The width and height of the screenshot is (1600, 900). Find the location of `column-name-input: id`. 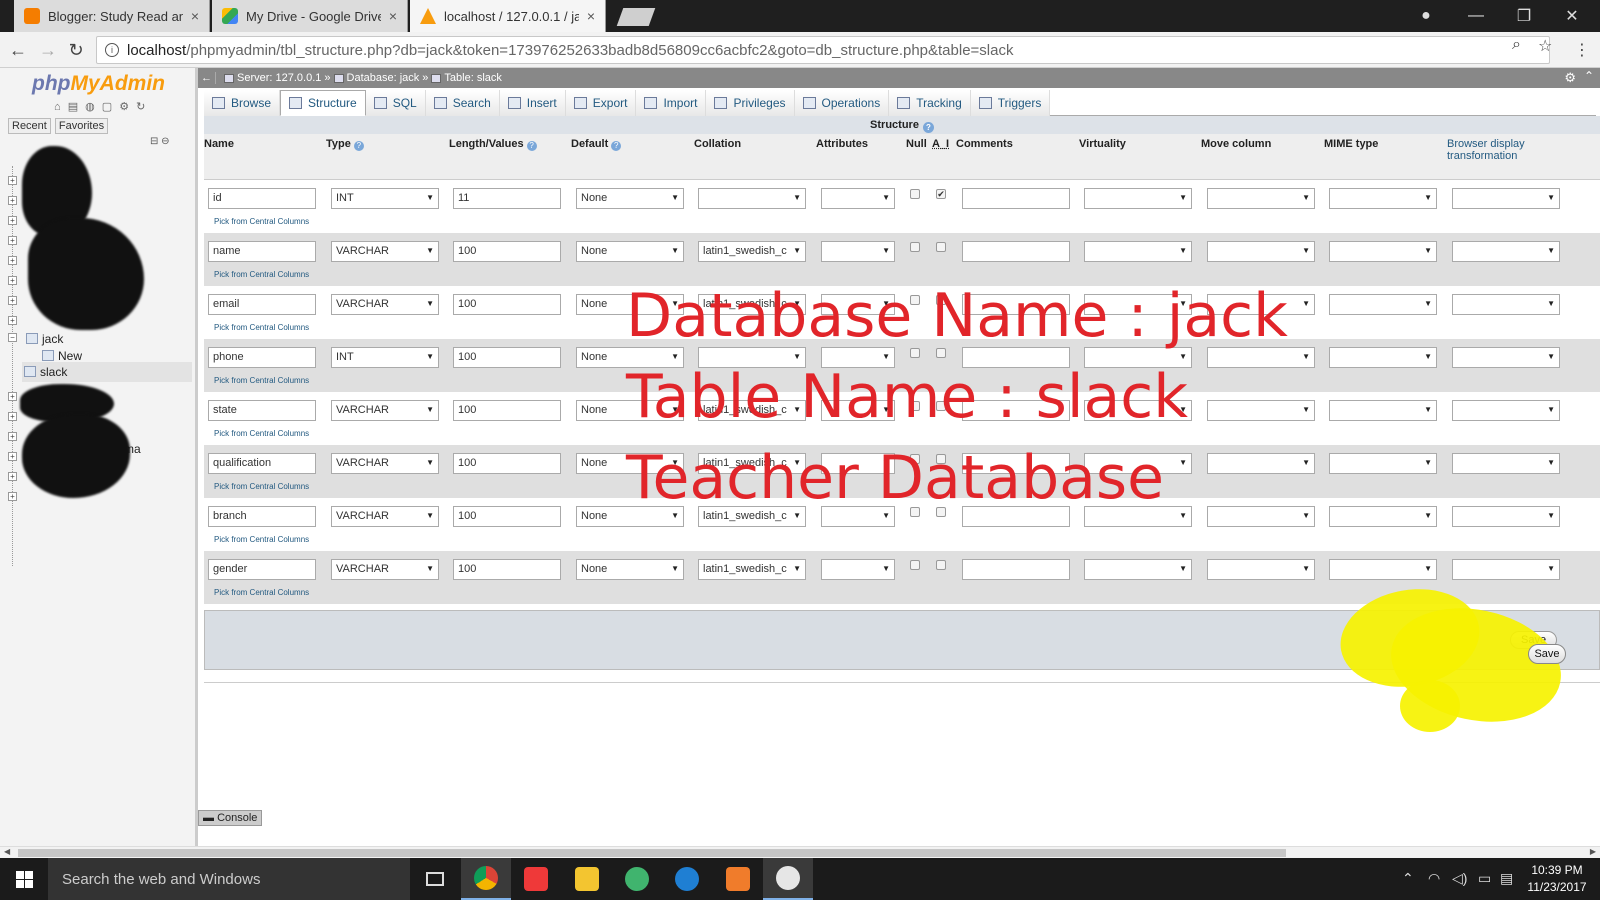

column-name-input: id is located at coordinates (262, 198).